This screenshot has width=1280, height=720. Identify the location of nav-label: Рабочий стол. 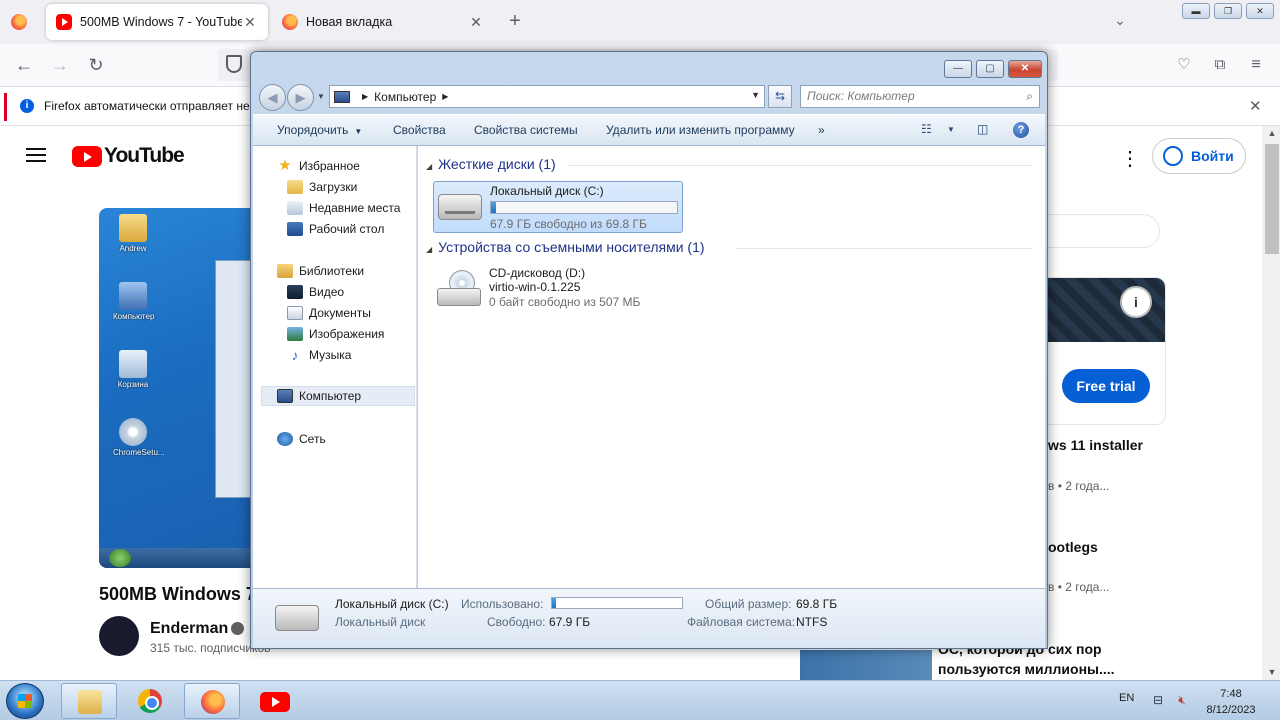
(347, 229).